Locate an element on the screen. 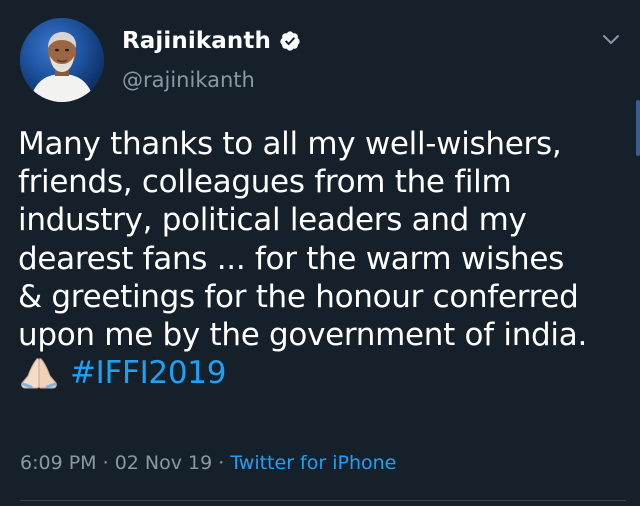  tweet-meta: 6:09 PM · 02 Nov 19 · Twitter for iPhone is located at coordinates (208, 463).